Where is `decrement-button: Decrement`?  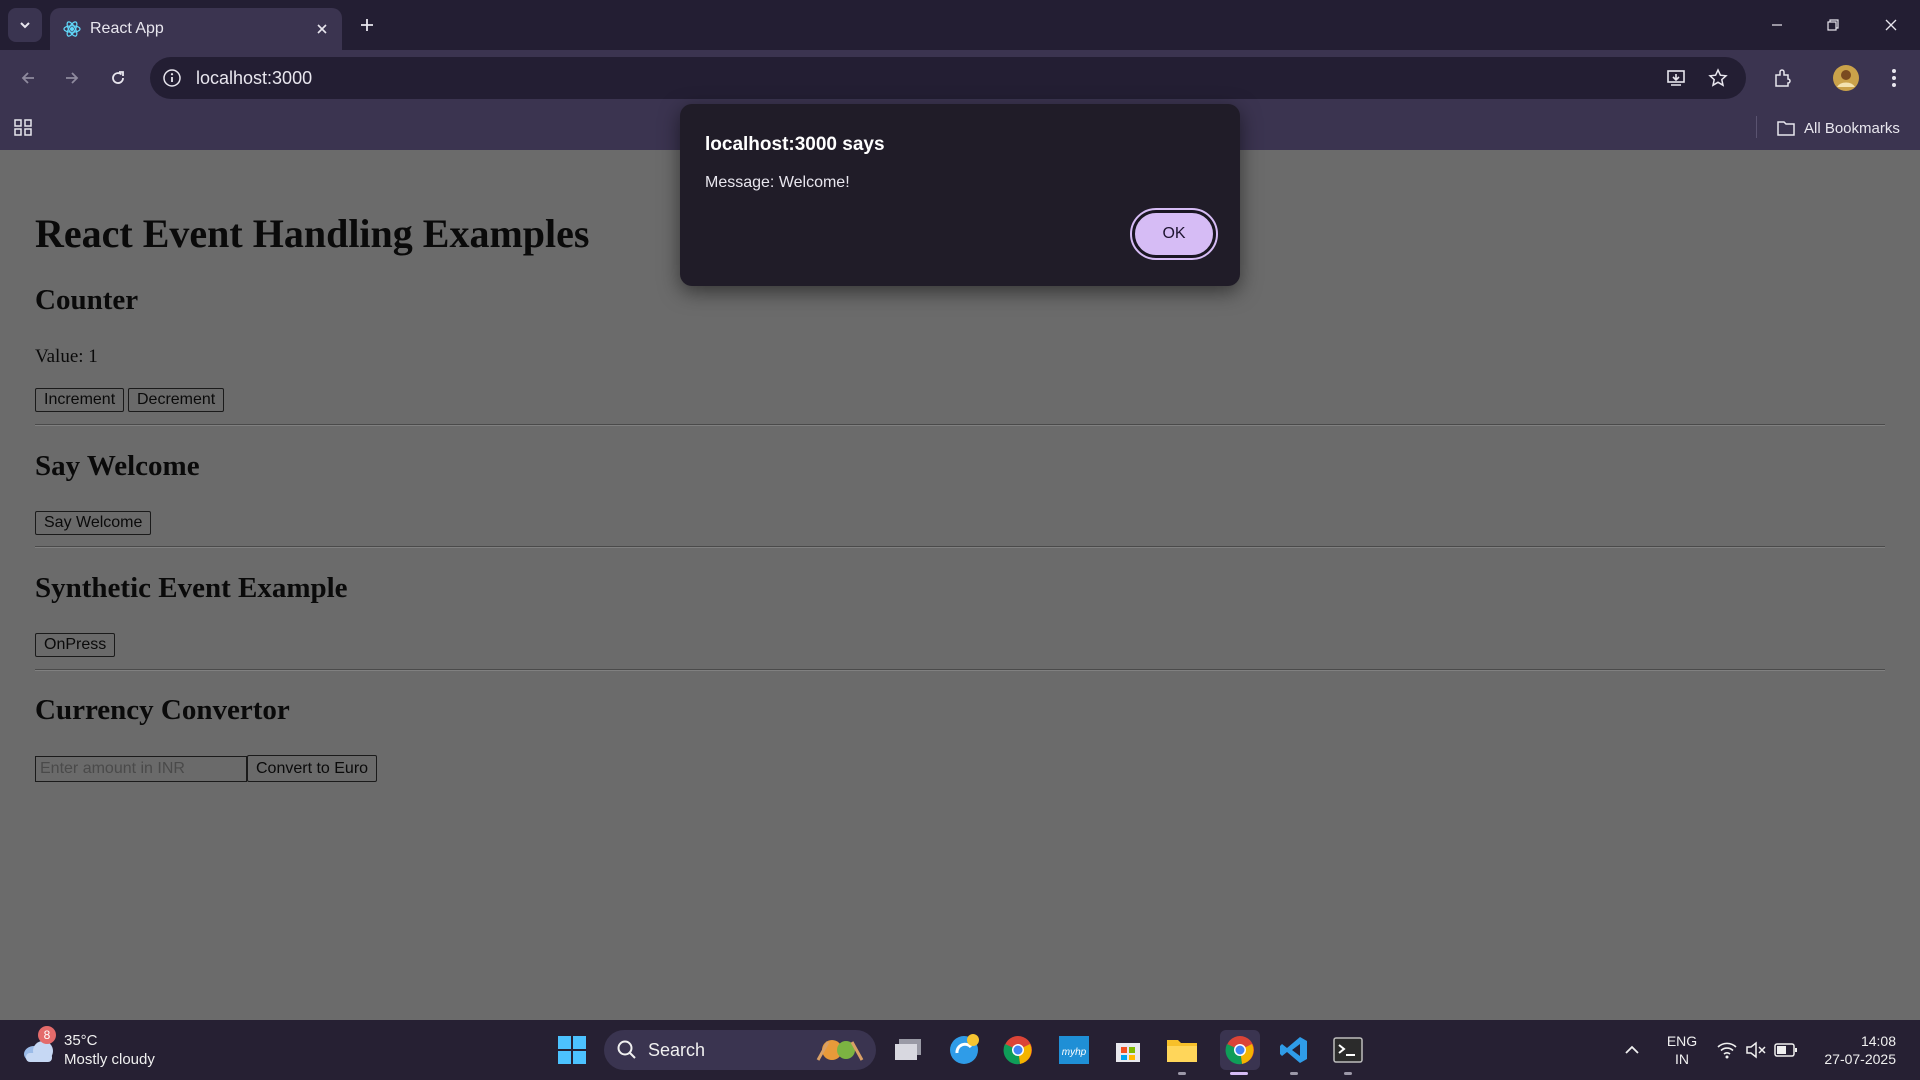 decrement-button: Decrement is located at coordinates (176, 400).